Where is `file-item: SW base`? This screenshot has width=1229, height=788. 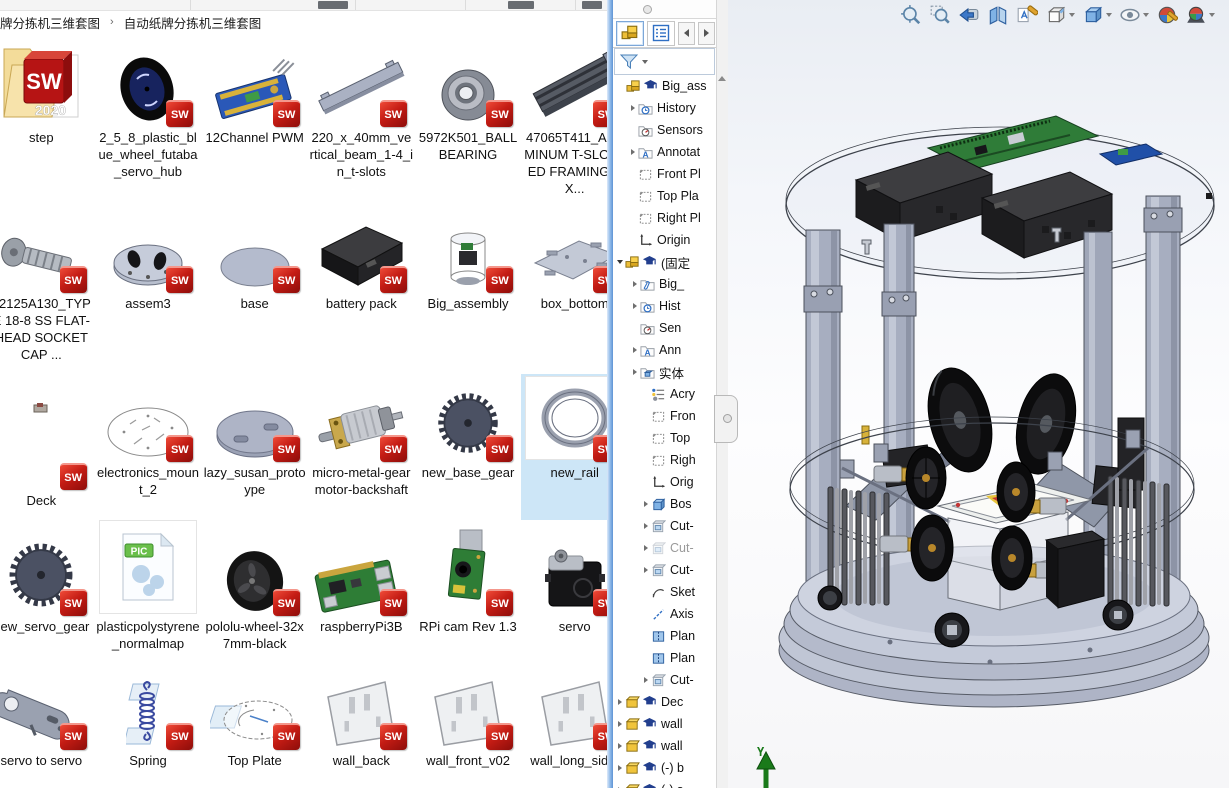
file-item: SW base is located at coordinates (254, 296).